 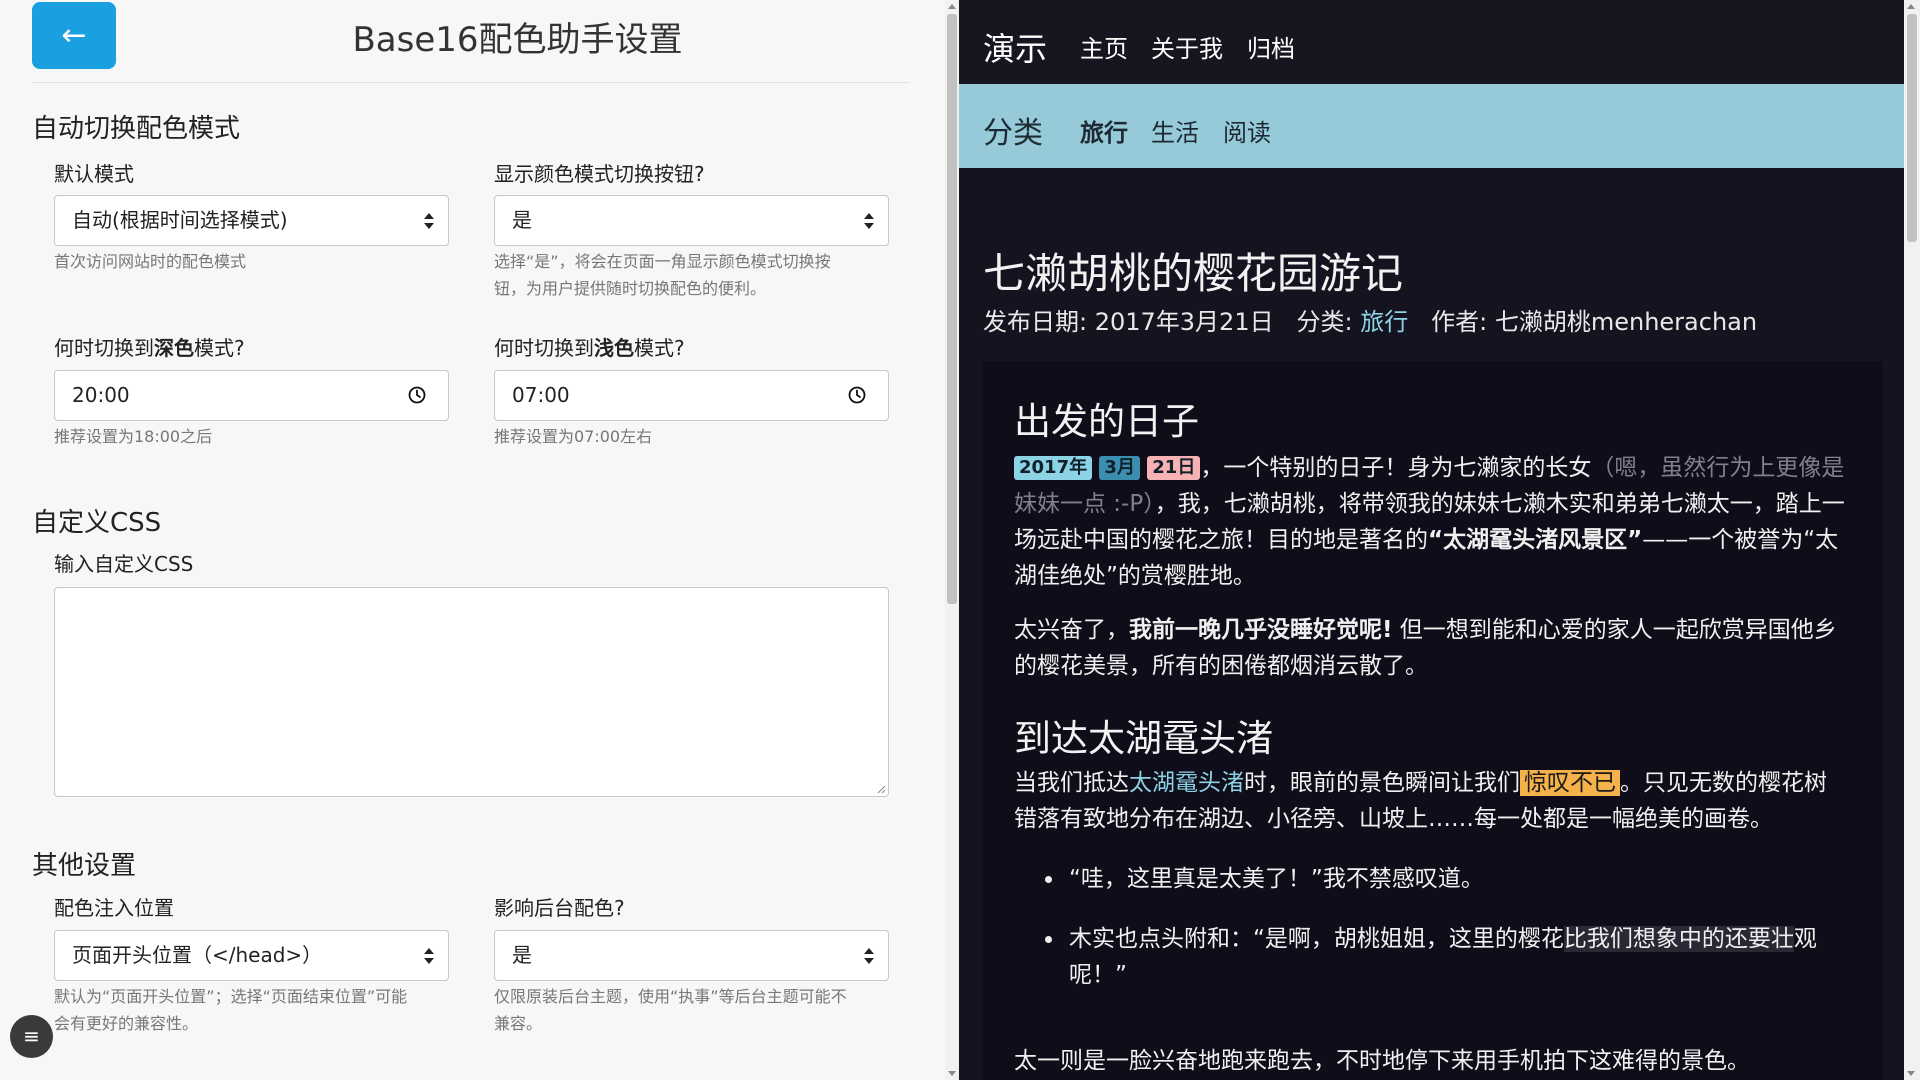 What do you see at coordinates (1570, 783) in the screenshot?
I see `highlight-mark: 惊叹不已` at bounding box center [1570, 783].